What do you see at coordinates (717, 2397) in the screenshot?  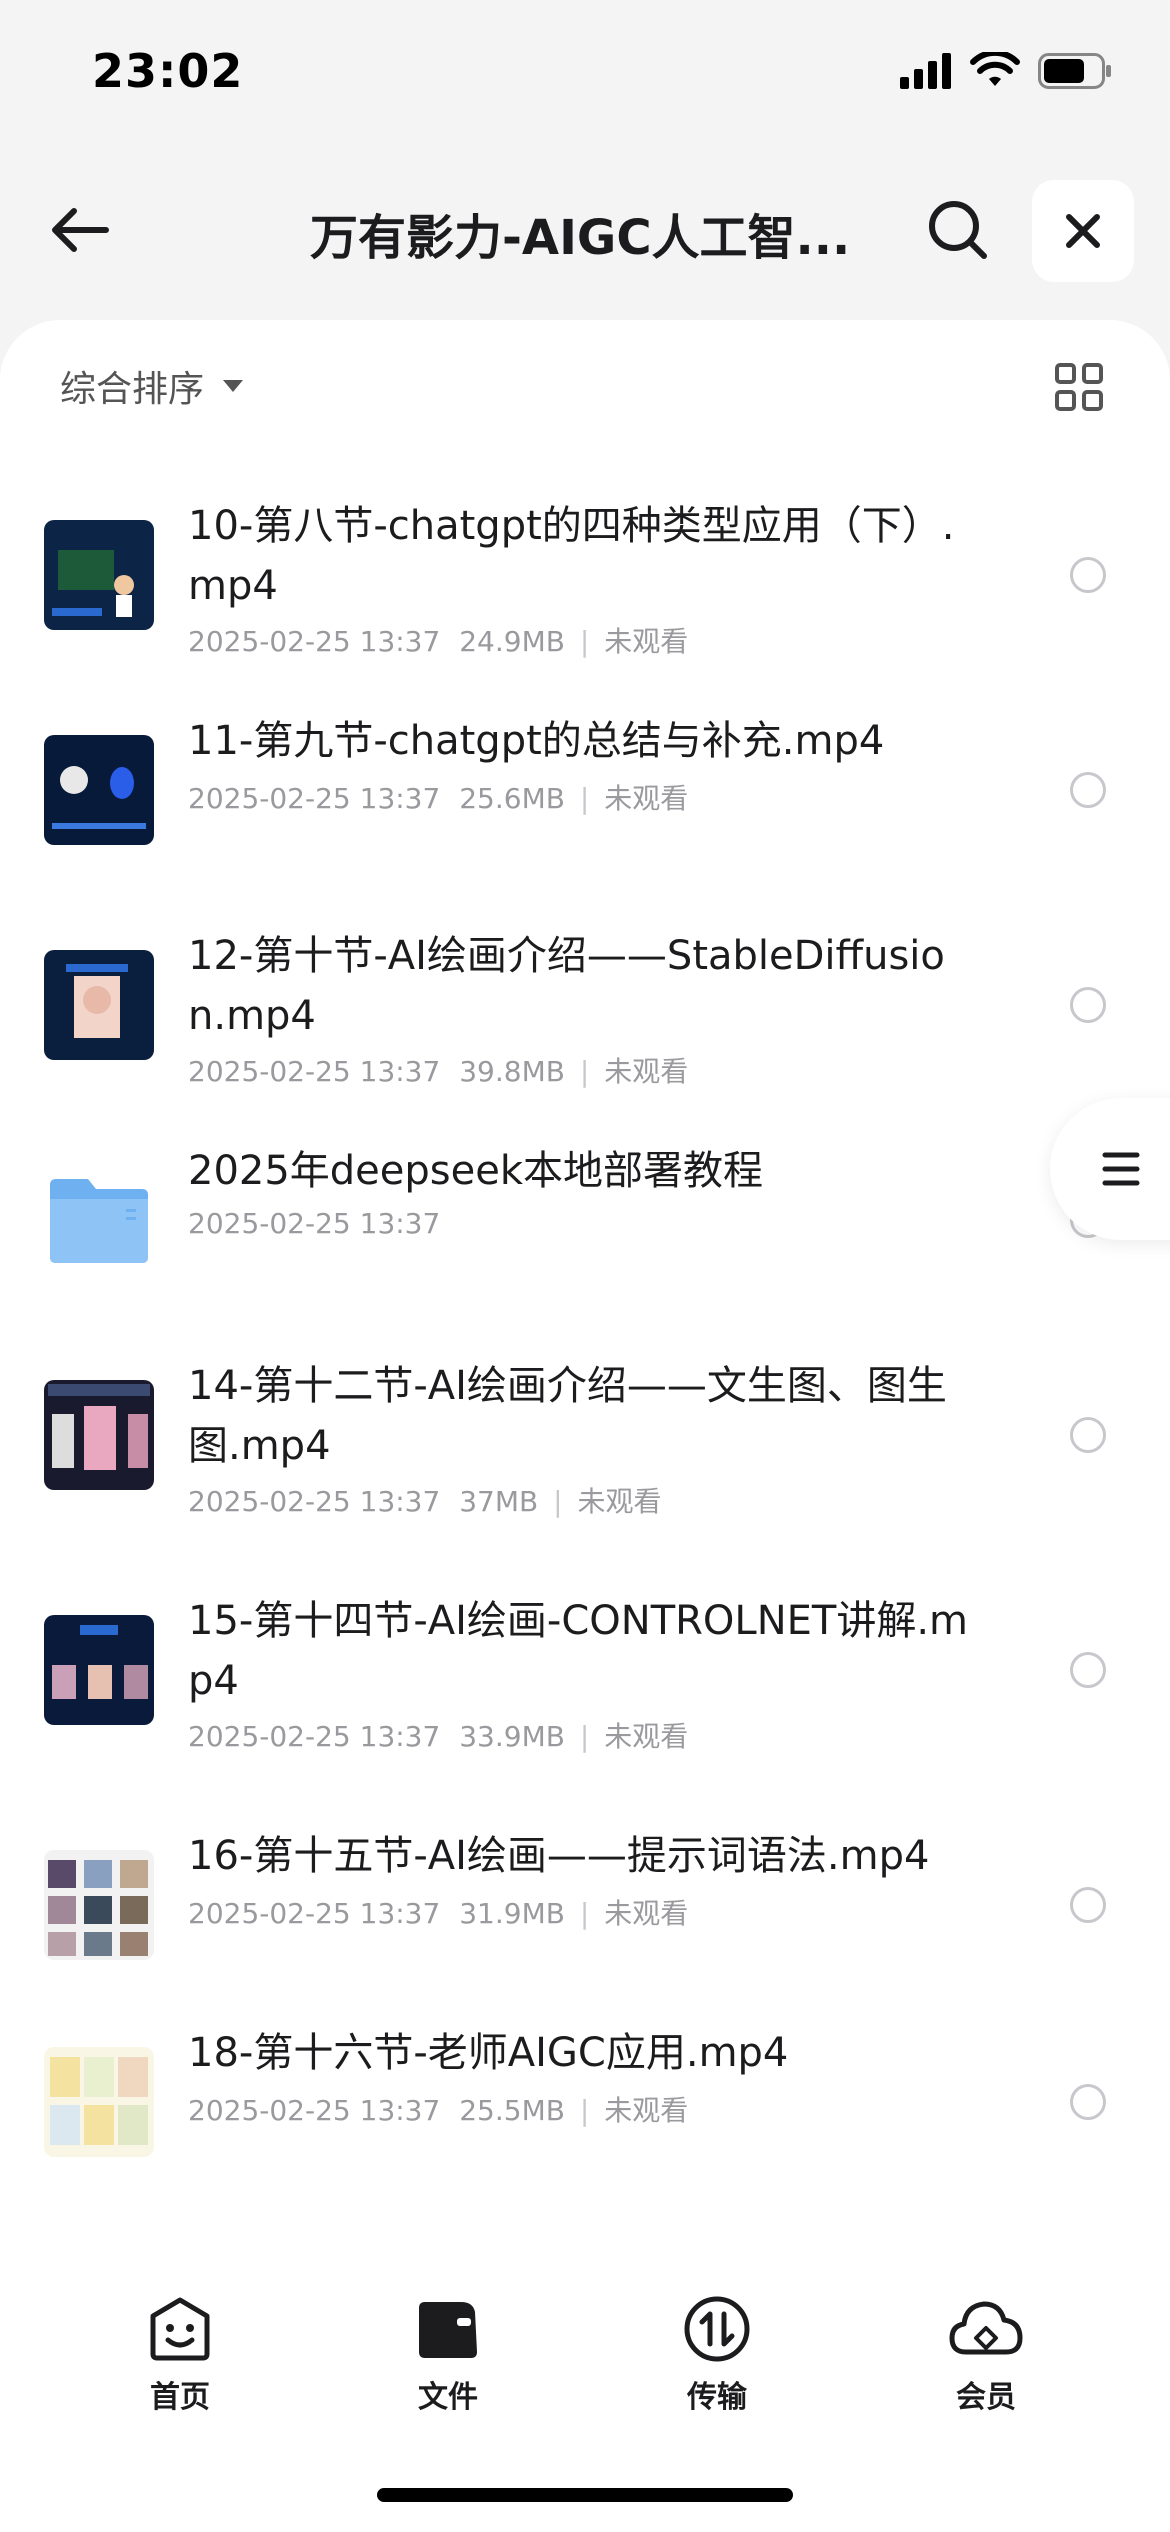 I see `tab-label: 传输` at bounding box center [717, 2397].